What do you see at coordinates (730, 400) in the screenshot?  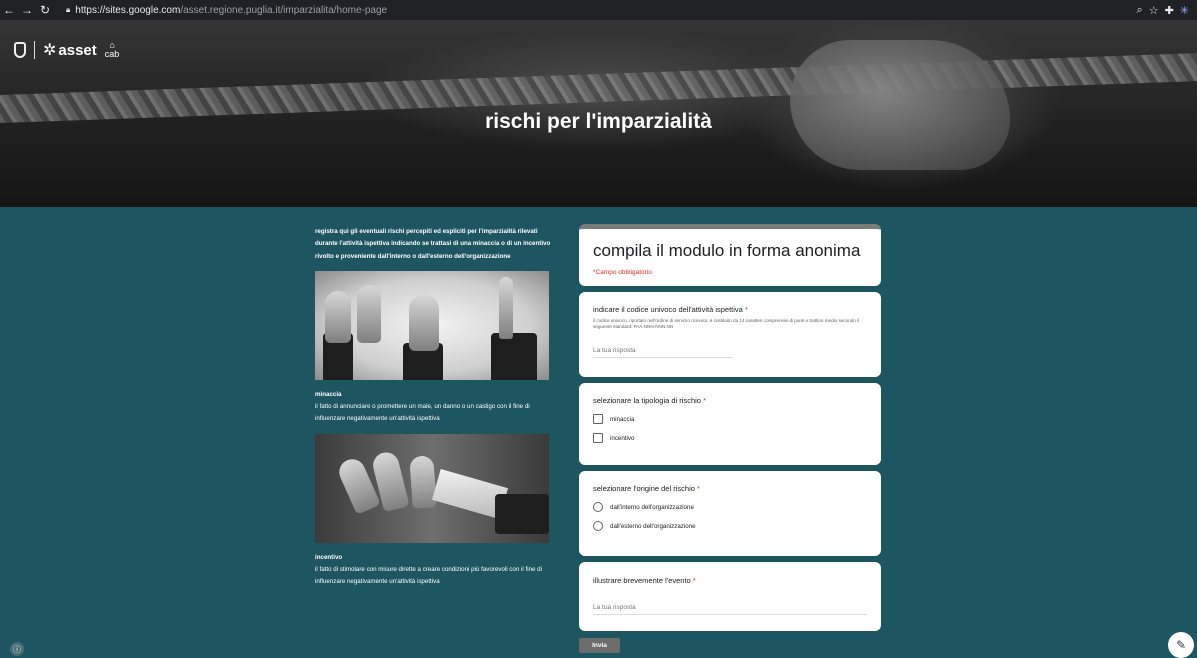 I see `question-title: selezionare la tipologia di rischio *` at bounding box center [730, 400].